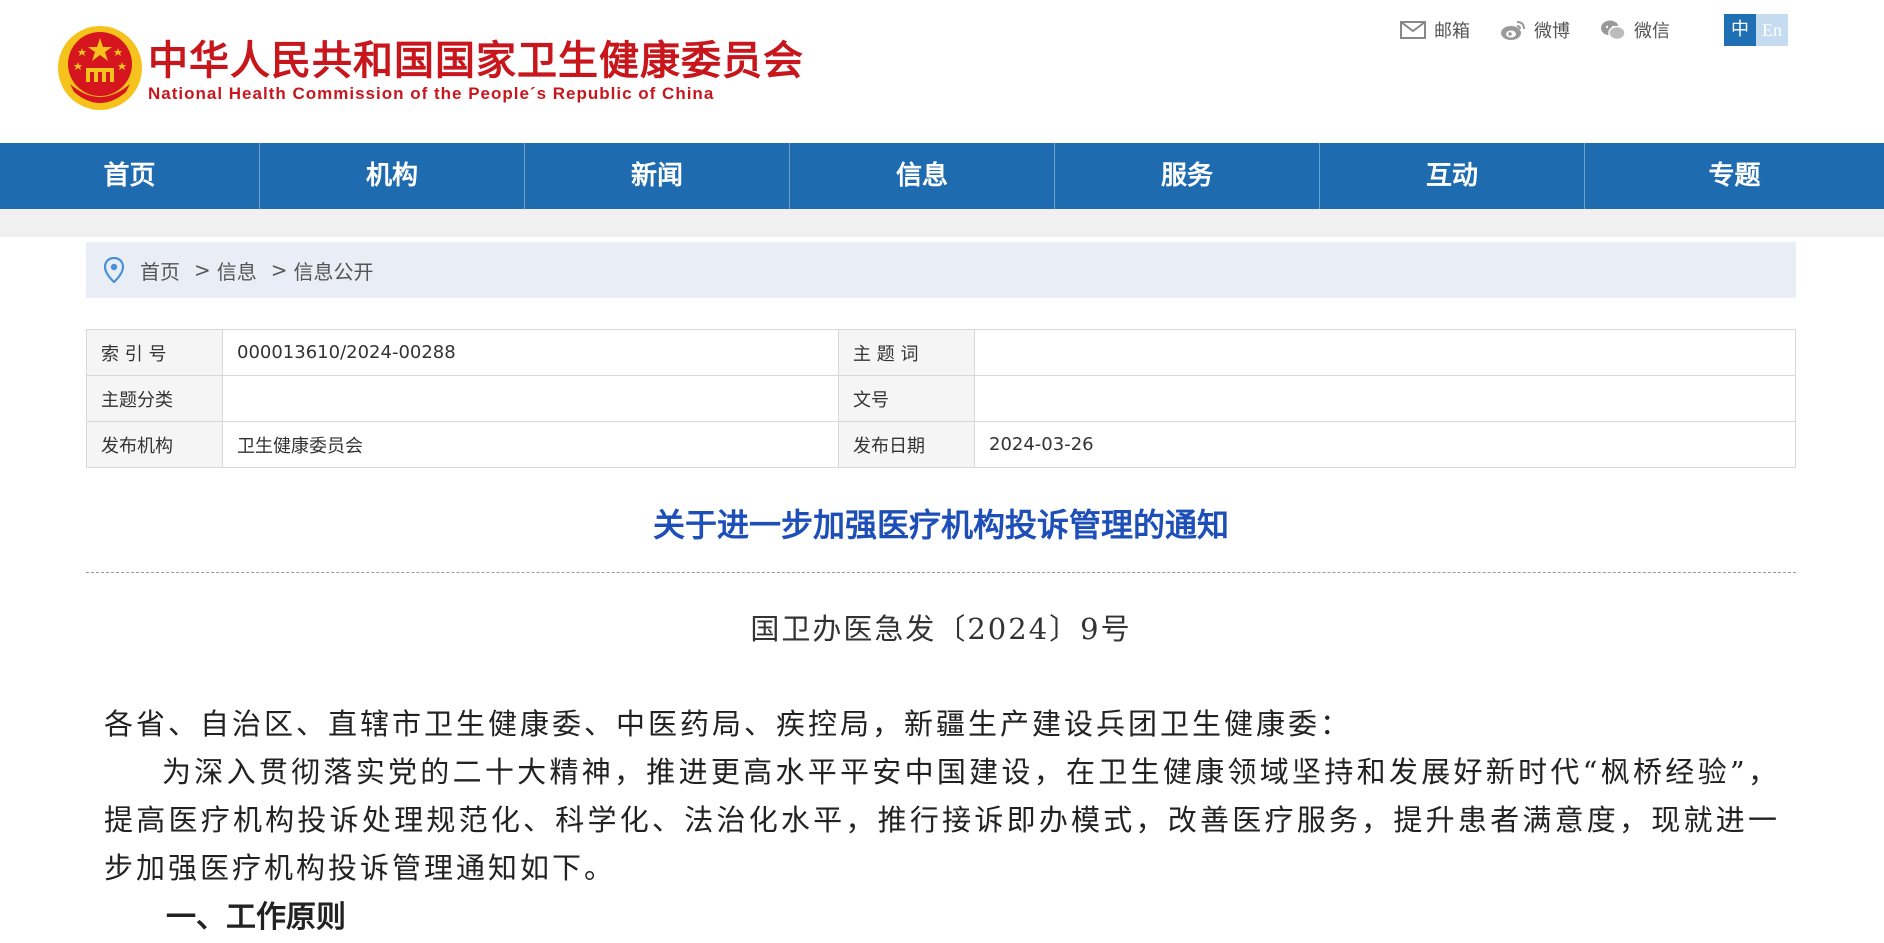 This screenshot has width=1884, height=943. I want to click on title-divider, so click(941, 572).